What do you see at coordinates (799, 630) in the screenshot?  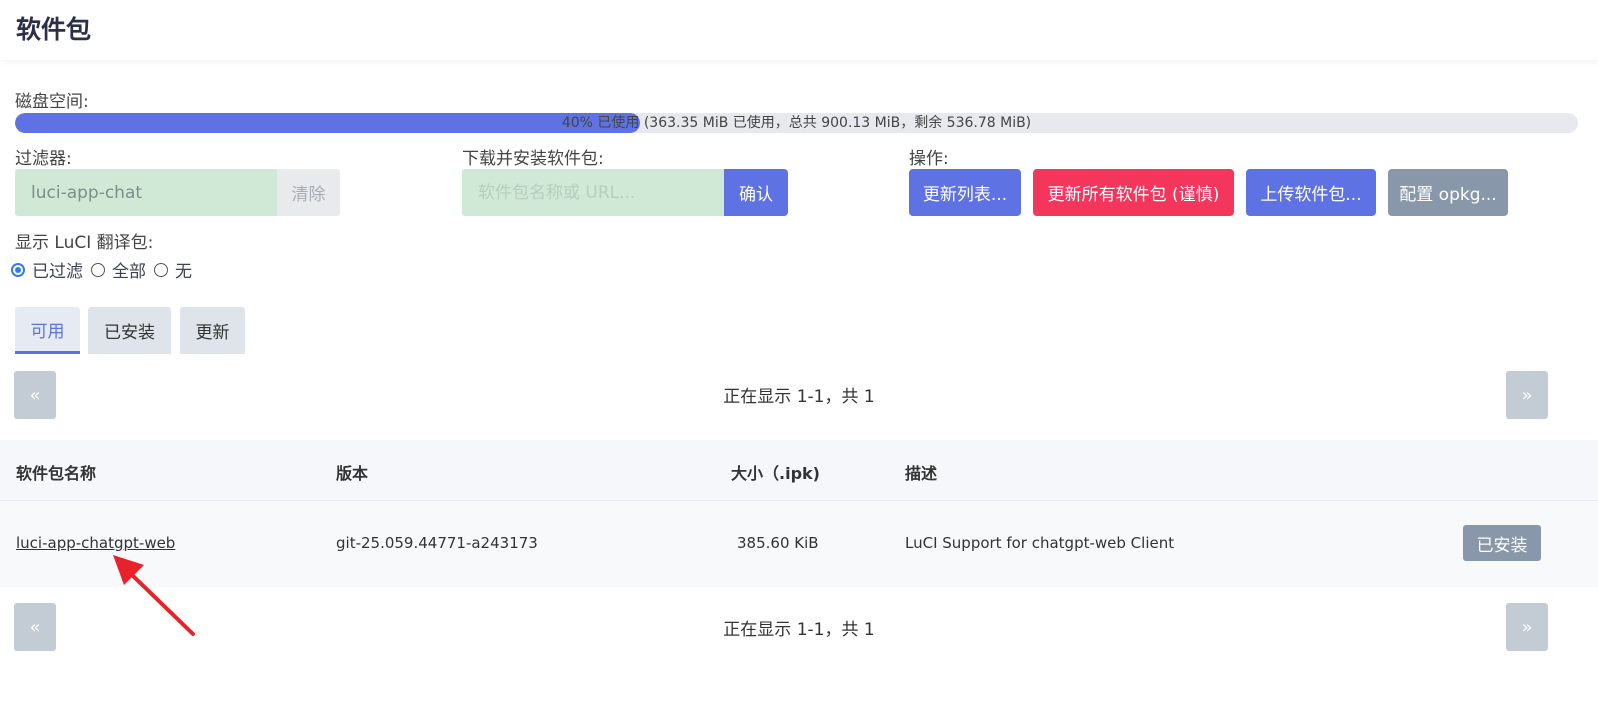 I see `pager-status-bottom: 正在显示 1-1，共 1` at bounding box center [799, 630].